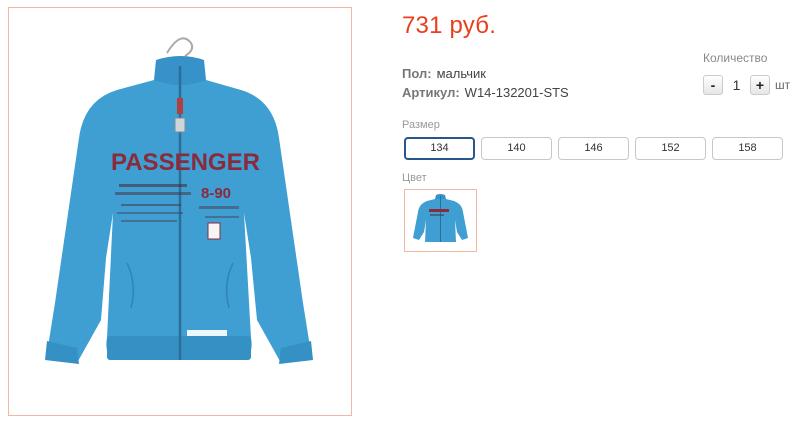 The height and width of the screenshot is (421, 806). What do you see at coordinates (670, 148) in the screenshot?
I see `size-option-152: 152` at bounding box center [670, 148].